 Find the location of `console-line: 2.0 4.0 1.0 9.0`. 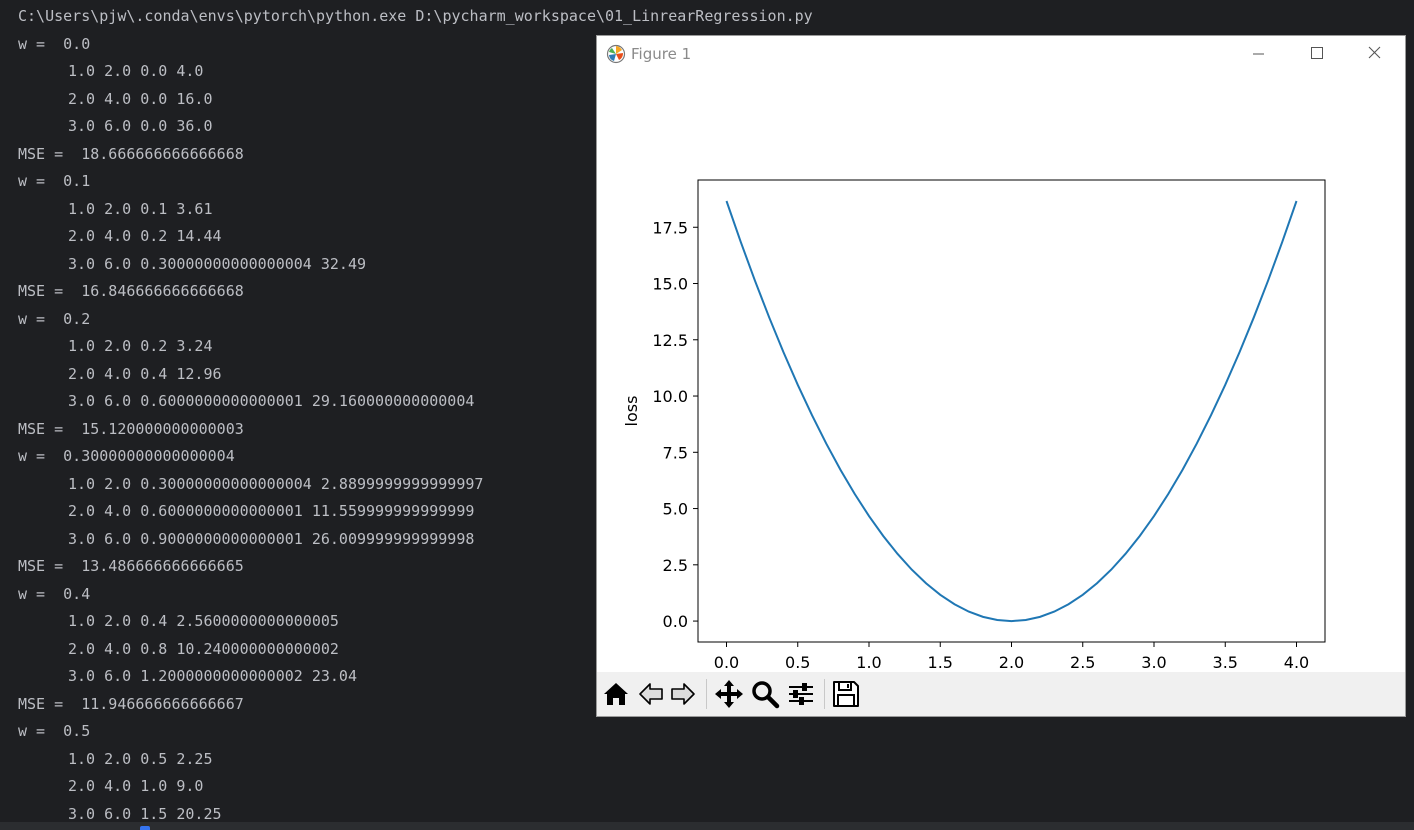

console-line: 2.0 4.0 1.0 9.0 is located at coordinates (136, 786).